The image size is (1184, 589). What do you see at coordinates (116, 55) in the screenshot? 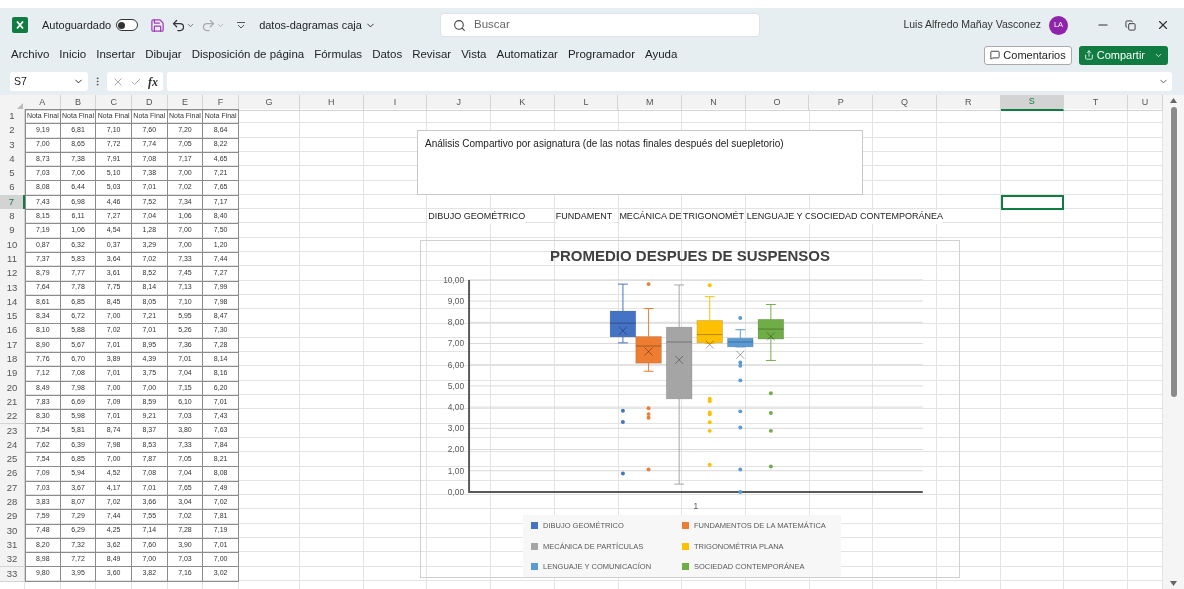
I see `menu-tab: Insertar` at bounding box center [116, 55].